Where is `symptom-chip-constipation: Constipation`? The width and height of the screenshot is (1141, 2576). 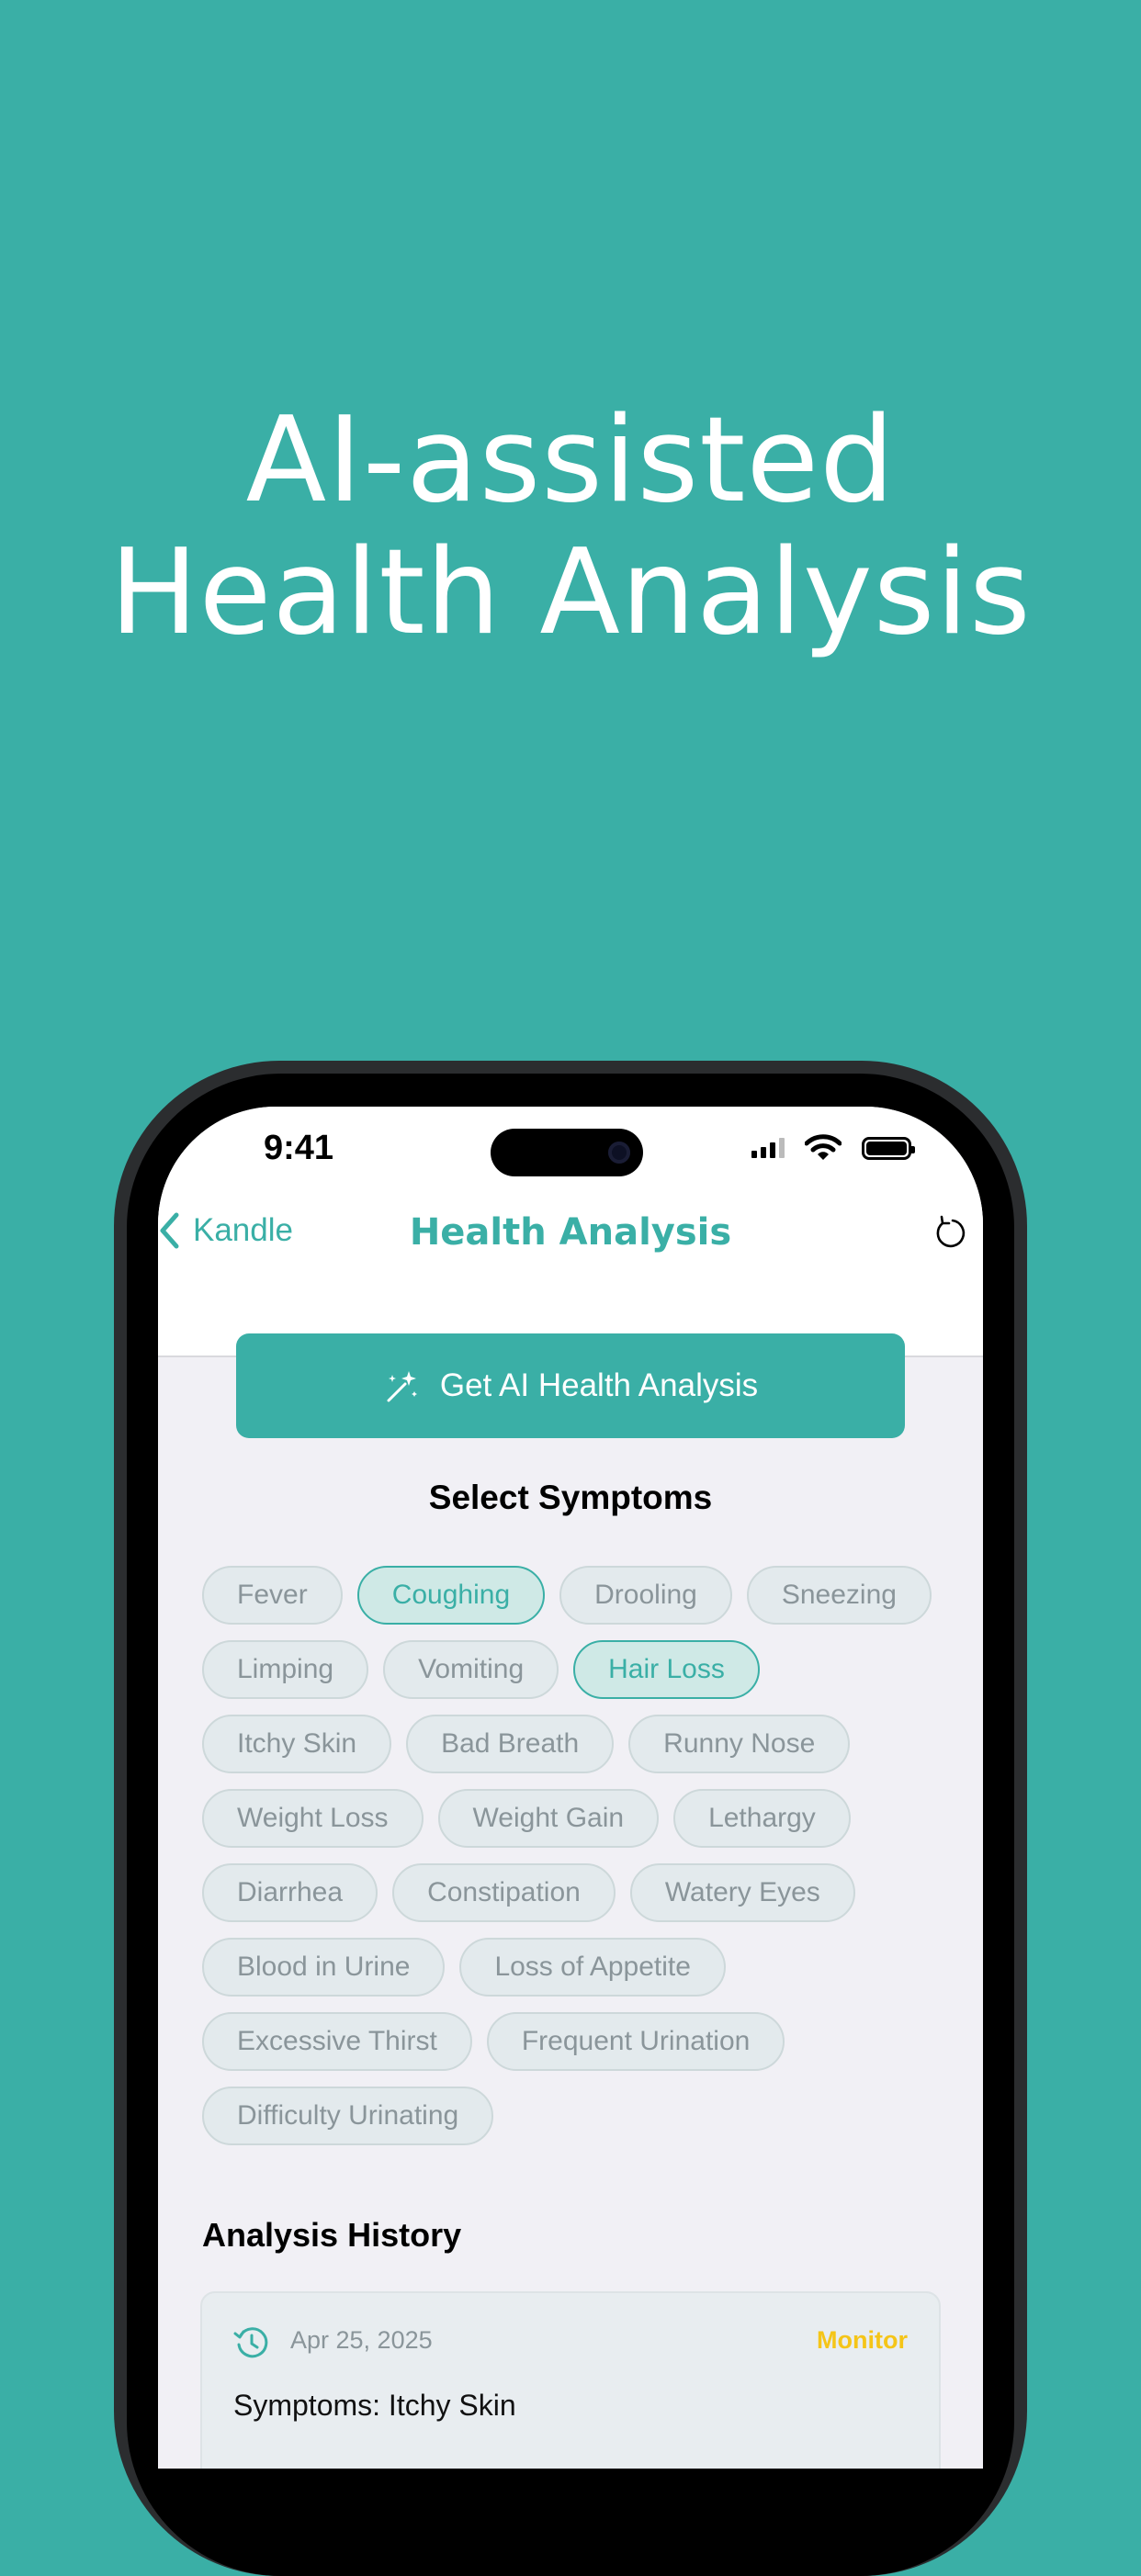
symptom-chip-constipation: Constipation is located at coordinates (504, 1892).